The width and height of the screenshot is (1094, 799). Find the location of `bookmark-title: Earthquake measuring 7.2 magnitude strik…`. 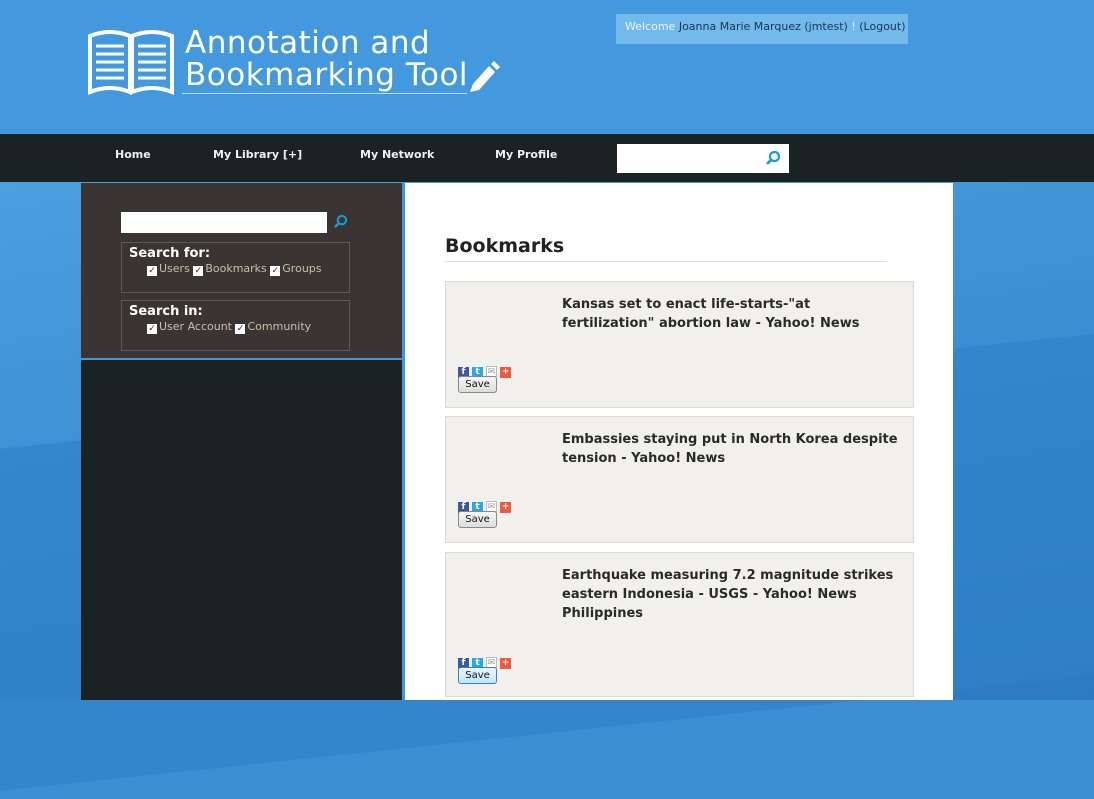

bookmark-title: Earthquake measuring 7.2 magnitude strik… is located at coordinates (732, 594).